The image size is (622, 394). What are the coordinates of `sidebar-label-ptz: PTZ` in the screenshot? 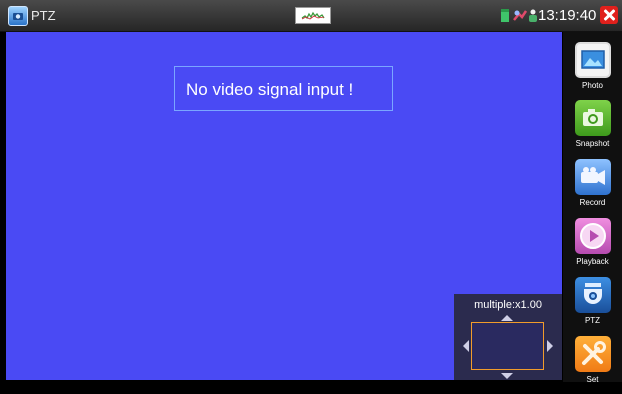 It's located at (592, 320).